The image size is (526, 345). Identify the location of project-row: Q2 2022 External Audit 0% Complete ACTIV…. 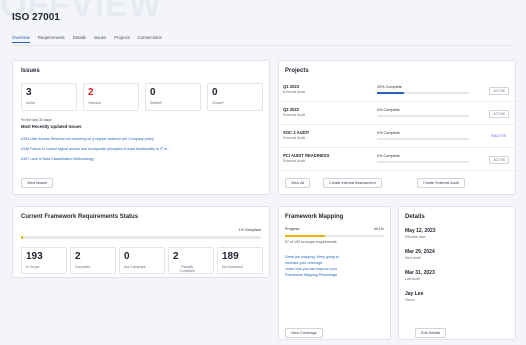
(397, 114).